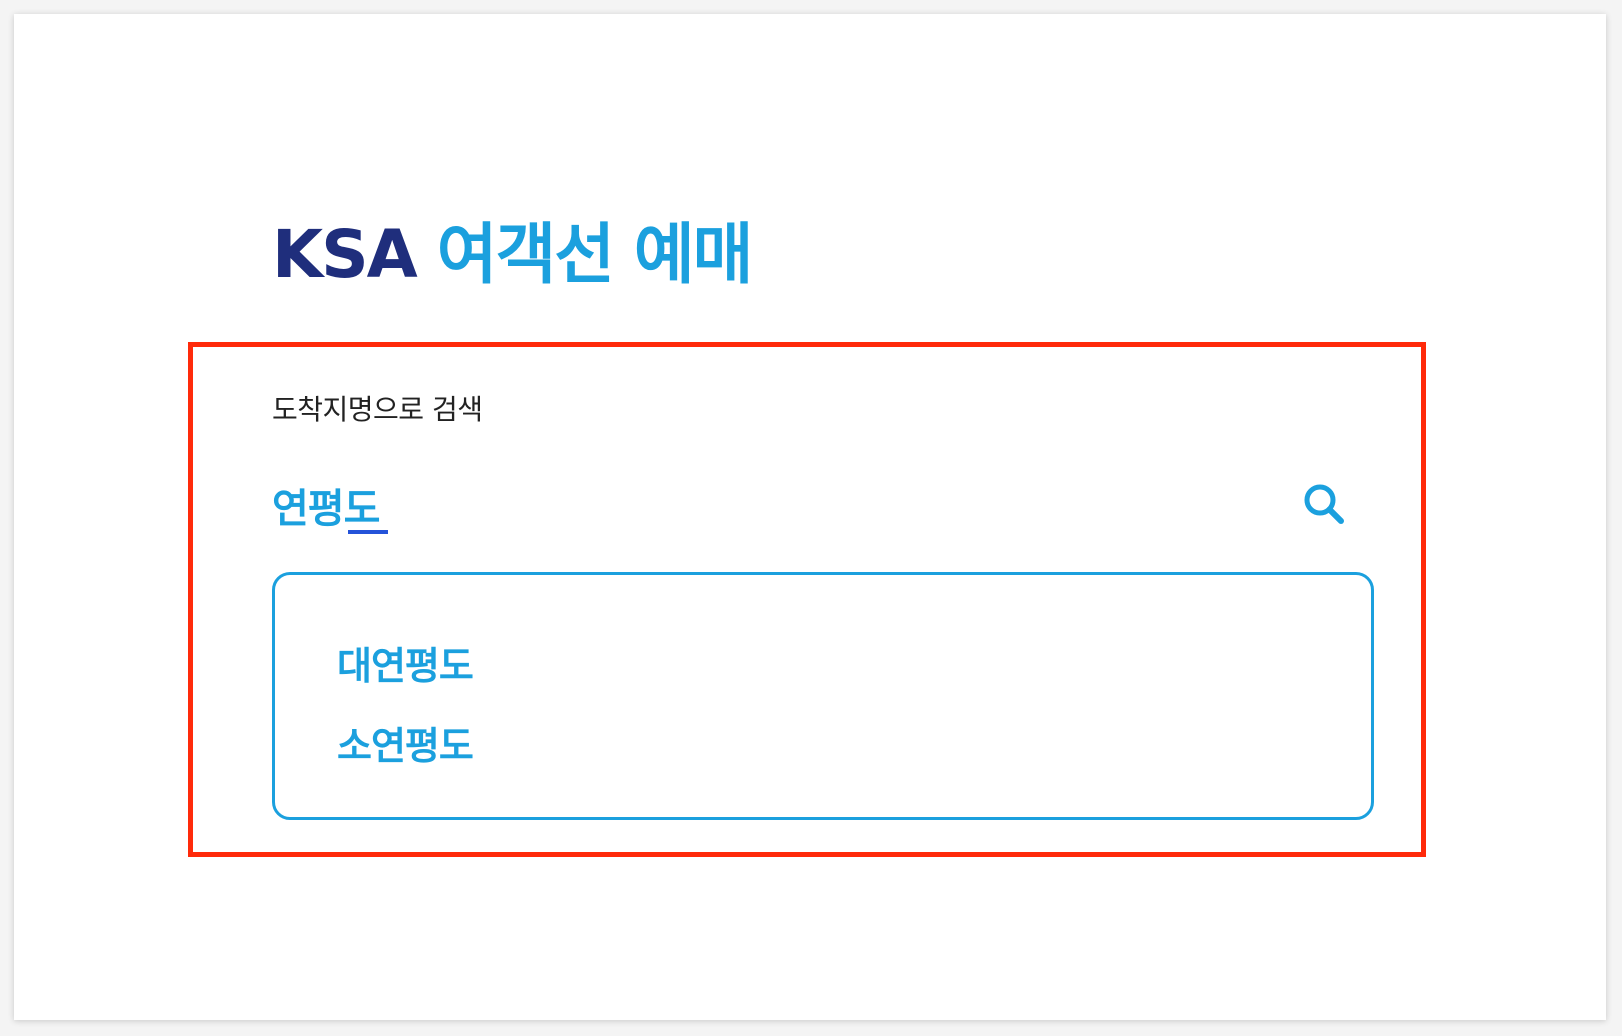  Describe the element at coordinates (813, 506) in the screenshot. I see `search-row: 연평도` at that location.